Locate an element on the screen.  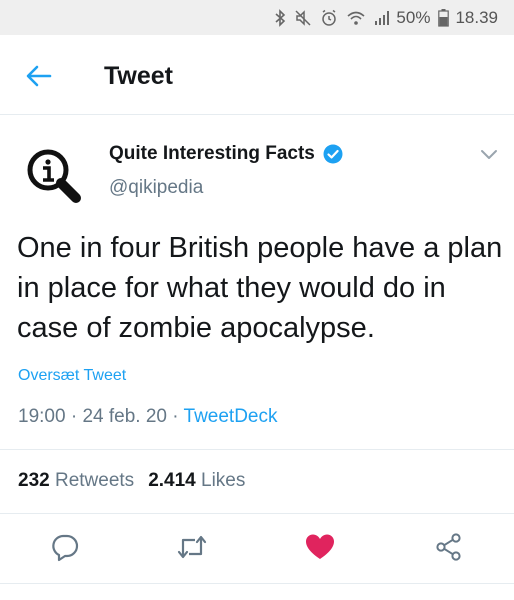
share-icon is located at coordinates (449, 547).